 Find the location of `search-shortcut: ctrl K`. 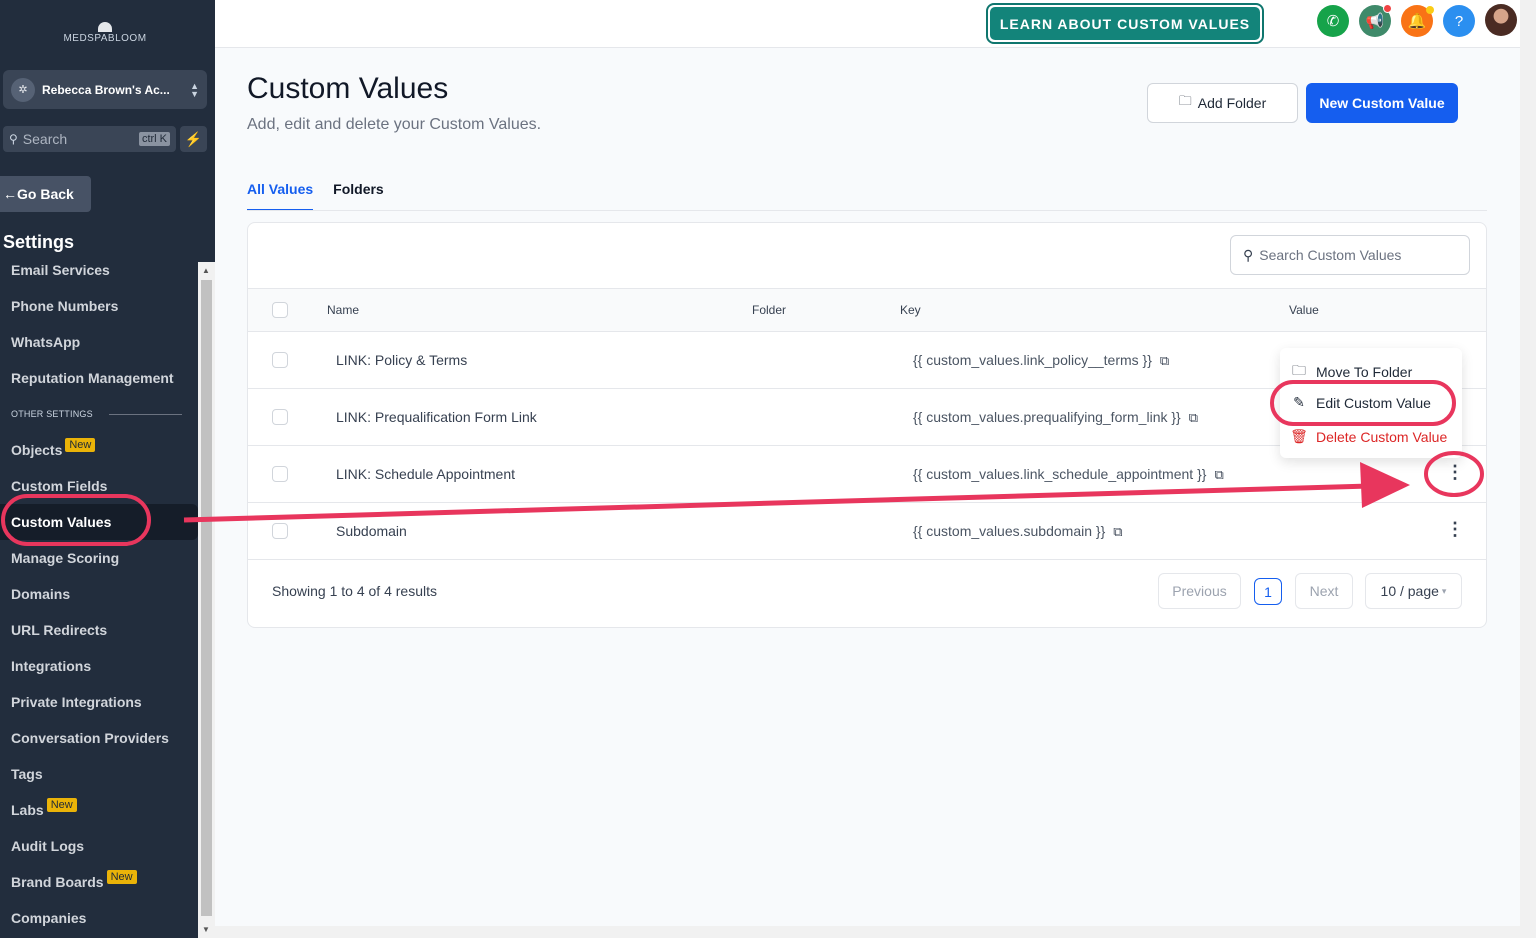

search-shortcut: ctrl K is located at coordinates (154, 139).